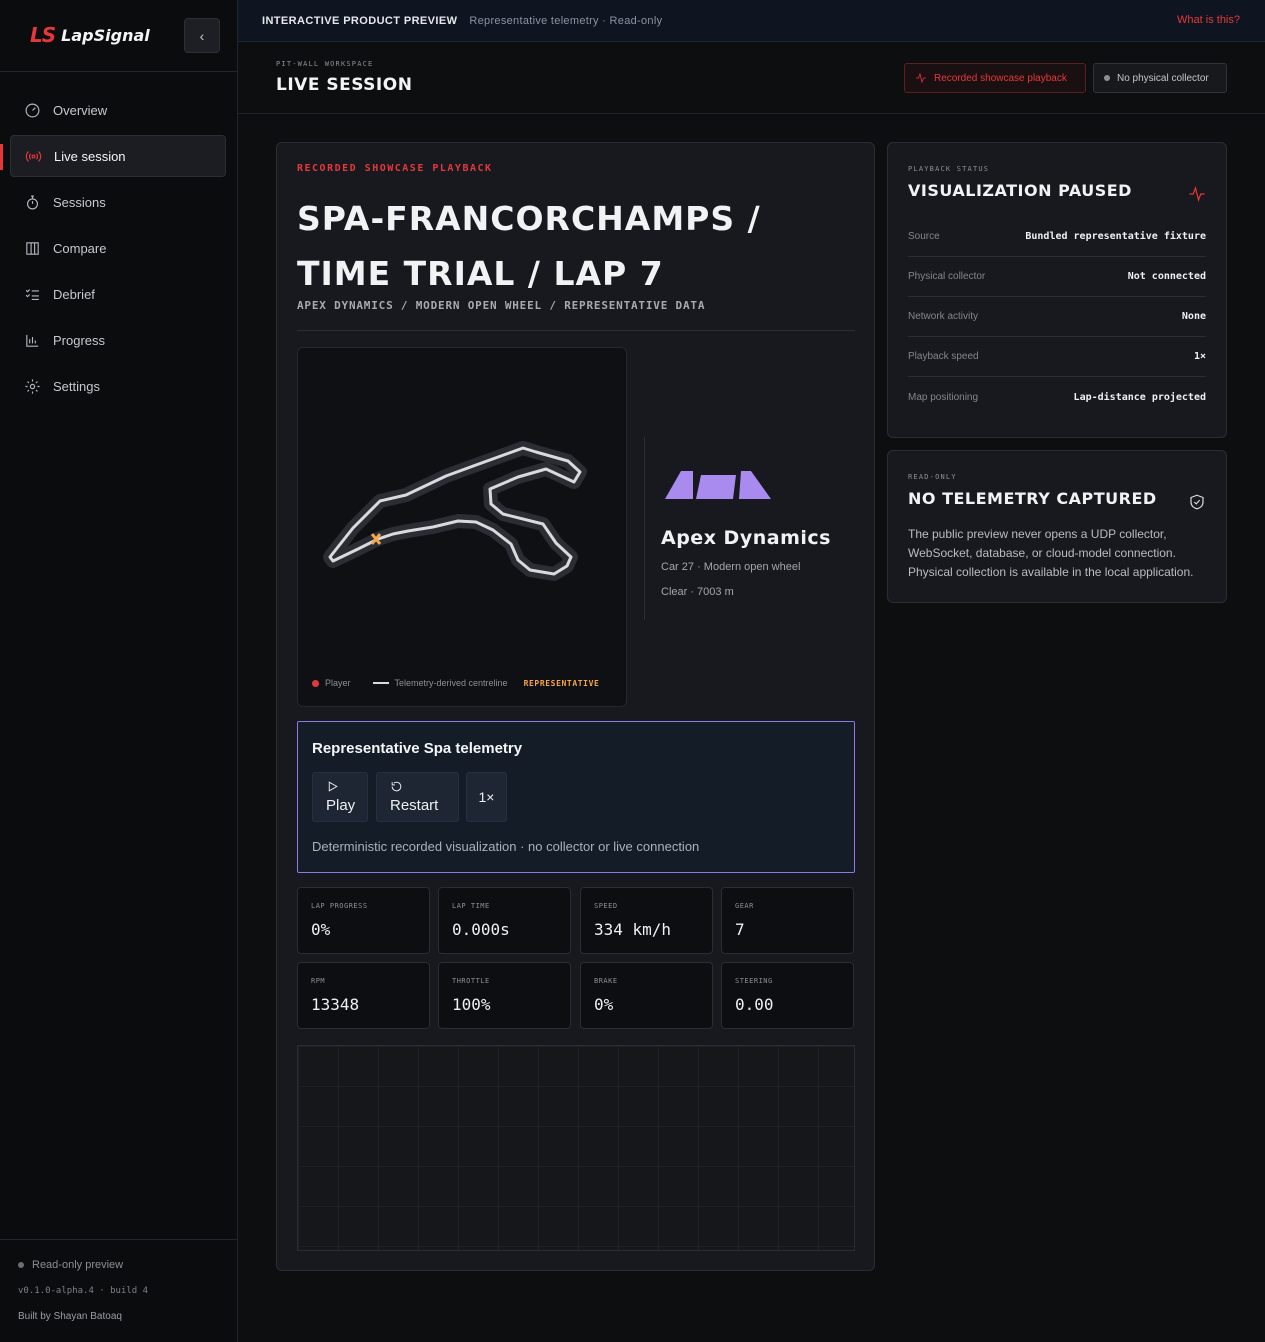 The image size is (1265, 1342). I want to click on restart-button: Restart, so click(417, 797).